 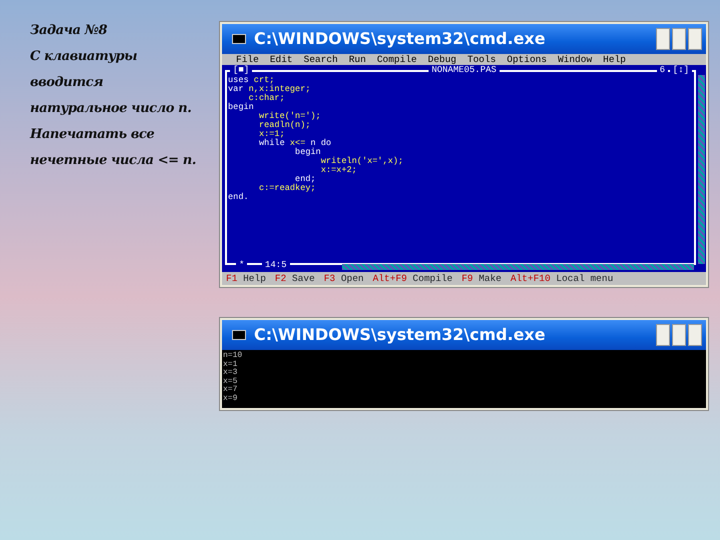 What do you see at coordinates (230, 399) in the screenshot?
I see `output-line: x=9` at bounding box center [230, 399].